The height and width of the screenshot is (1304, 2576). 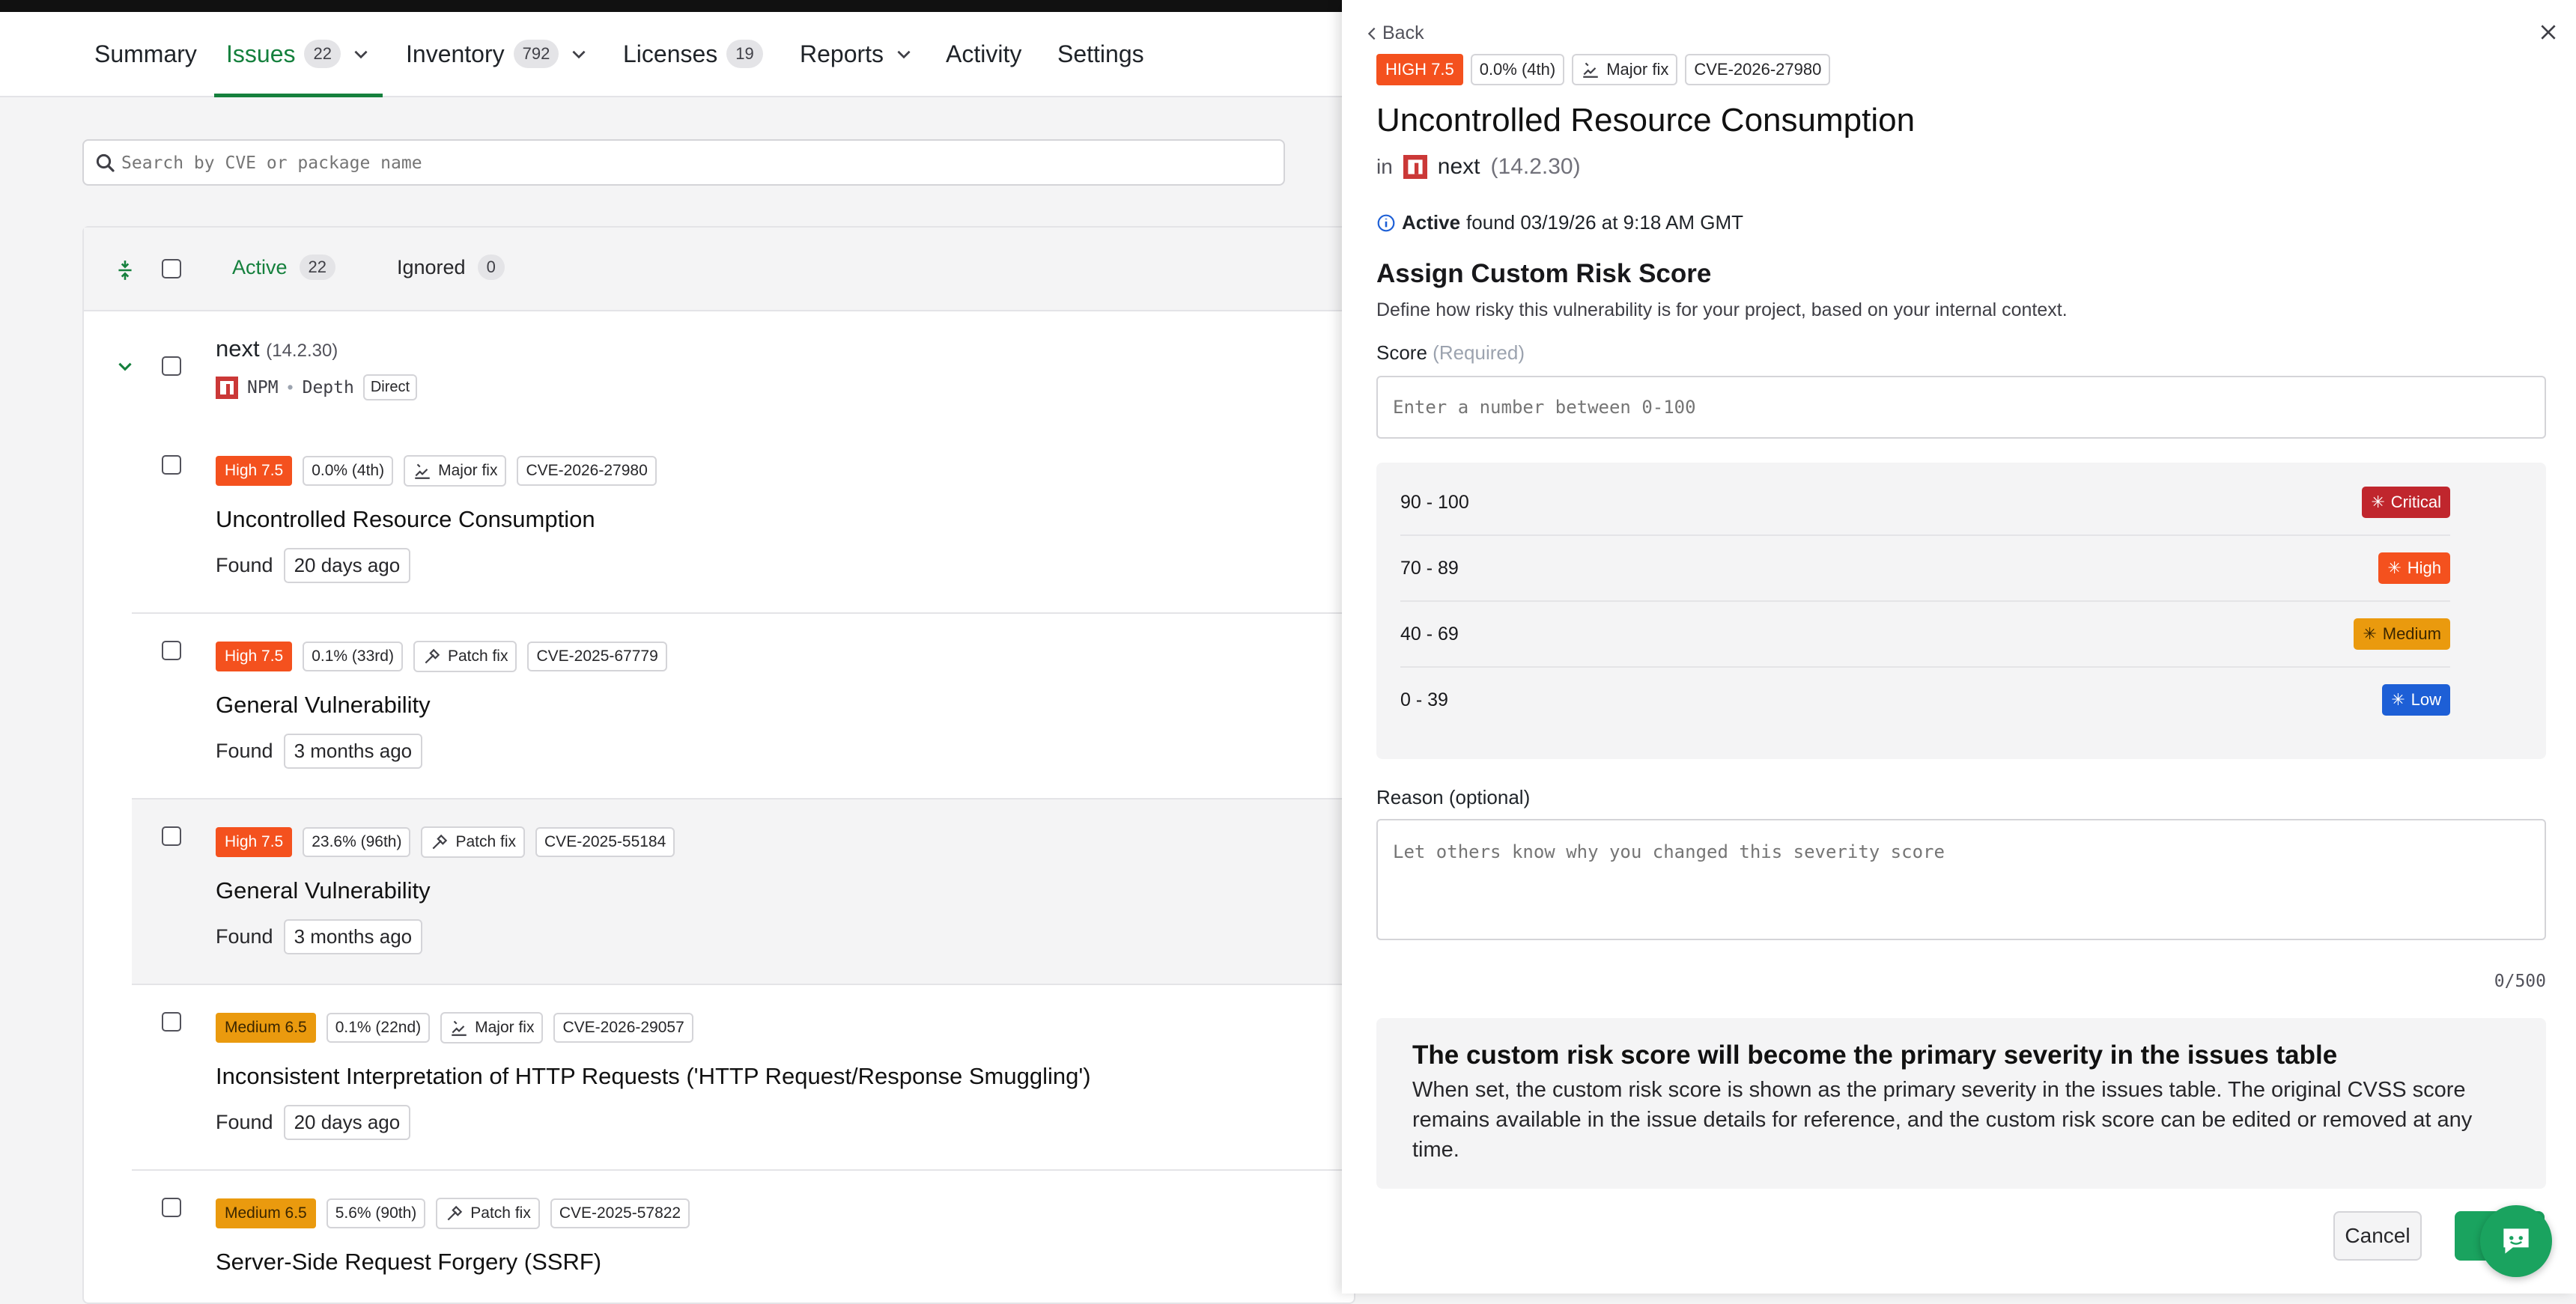 I want to click on fix-badge: Major fix, so click(x=1625, y=69).